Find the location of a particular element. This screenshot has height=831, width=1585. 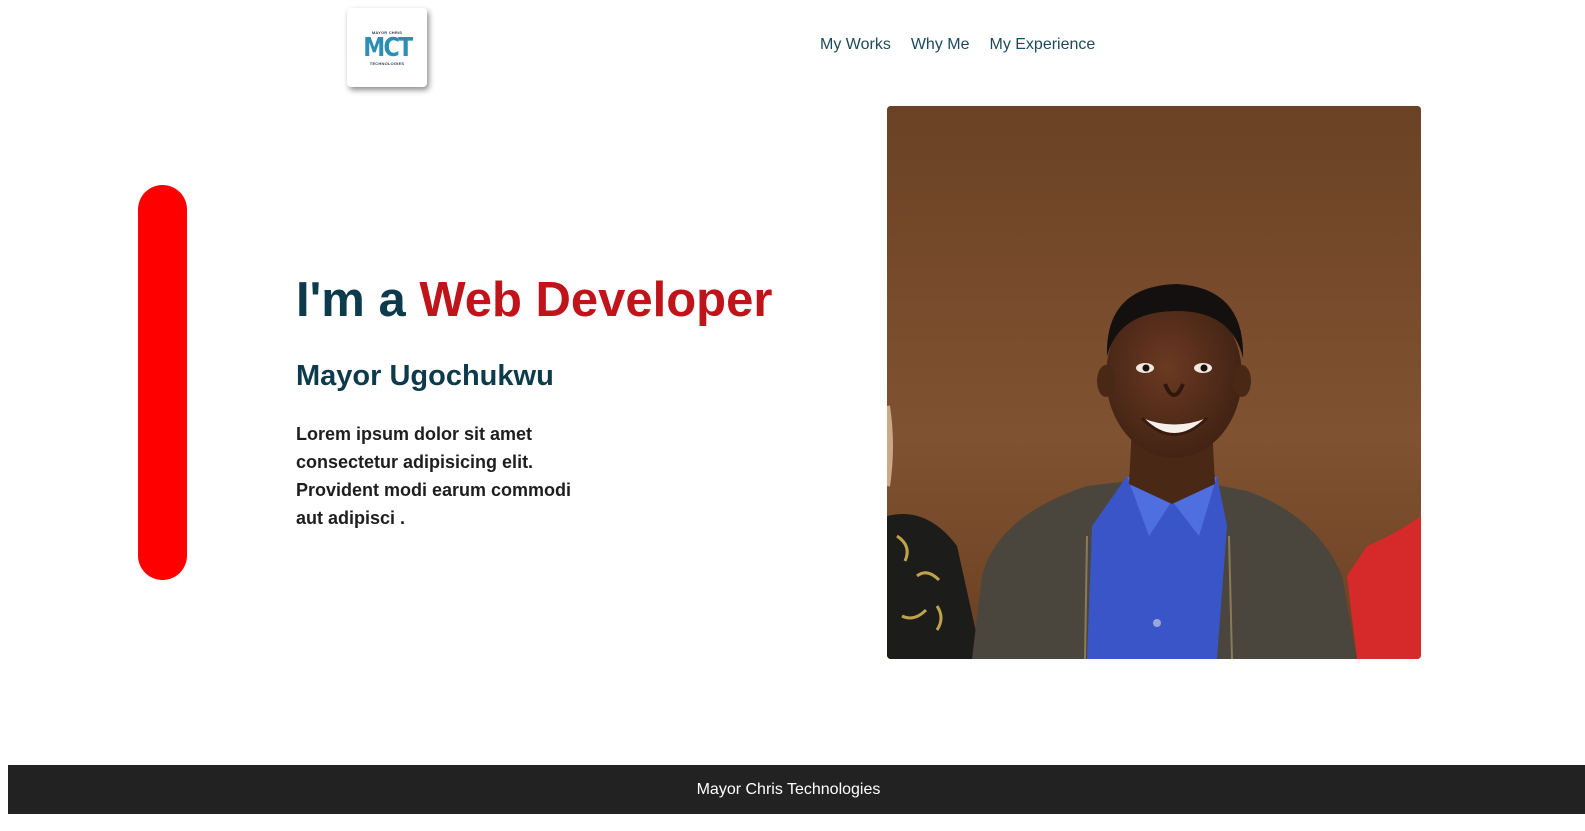

nav-link-my-experience: My Experience is located at coordinates (1042, 45).